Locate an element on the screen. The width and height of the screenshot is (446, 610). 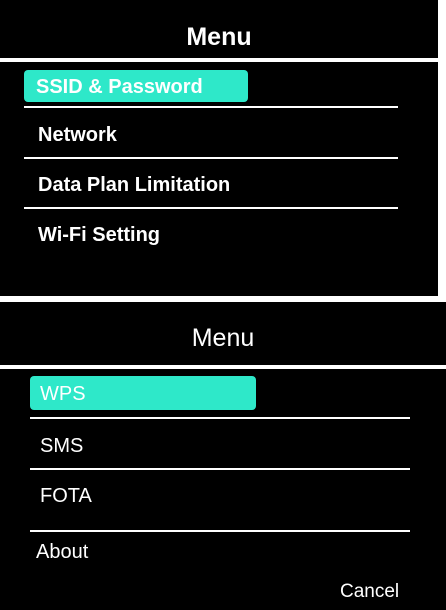
menu-item-data-plan-limitation: Data Plan Limitation is located at coordinates (214, 186).